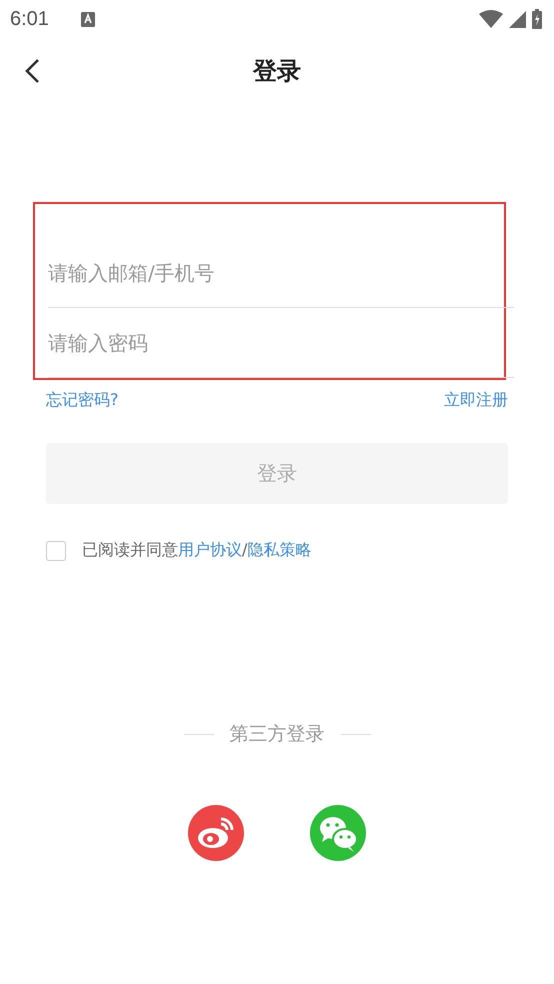 Image resolution: width=554 pixels, height=984 pixels. Describe the element at coordinates (491, 19) in the screenshot. I see `wifi-icon` at that location.